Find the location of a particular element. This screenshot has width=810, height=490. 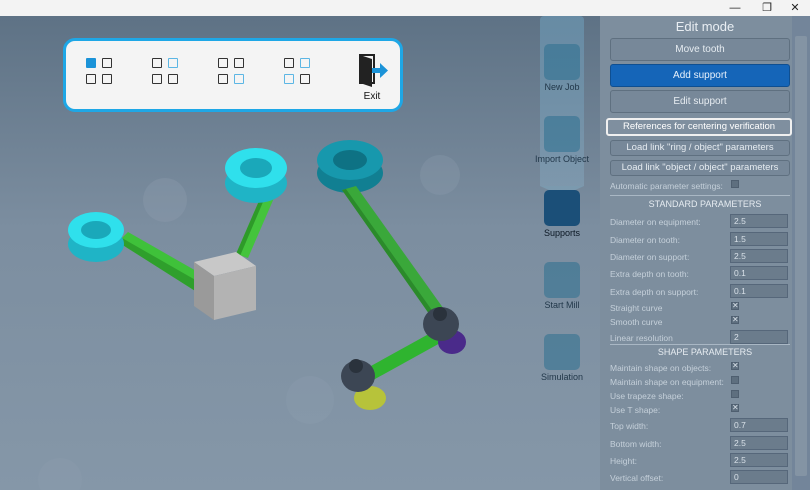

load-ring-object-button: Load link "ring / object" parameters is located at coordinates (700, 148).